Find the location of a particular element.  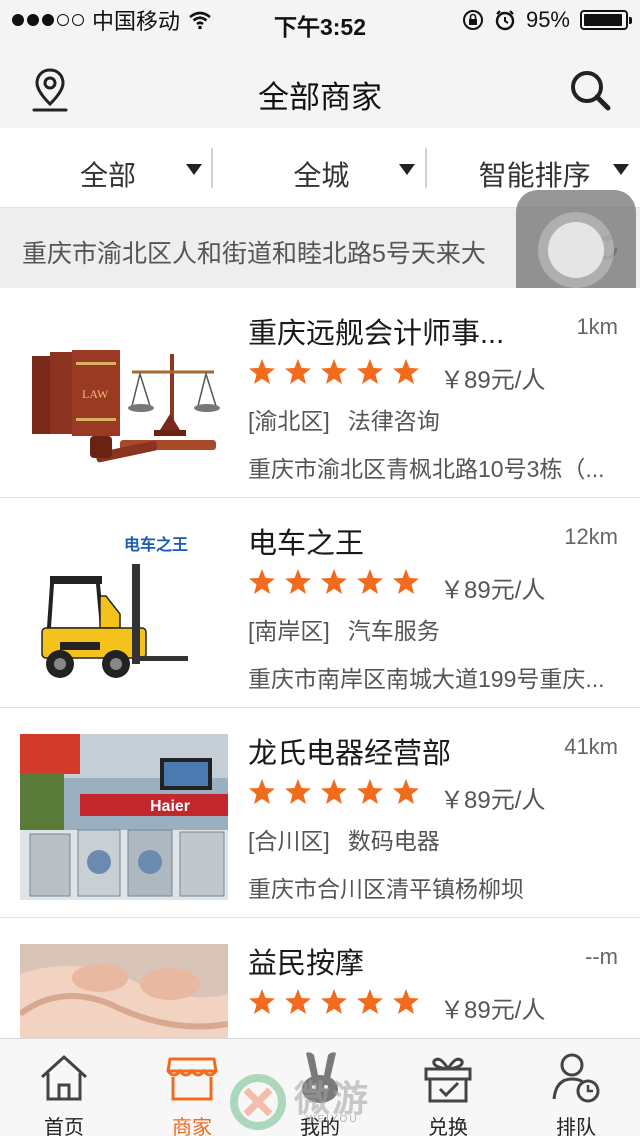

filter-area: 全城 is located at coordinates (320, 168).